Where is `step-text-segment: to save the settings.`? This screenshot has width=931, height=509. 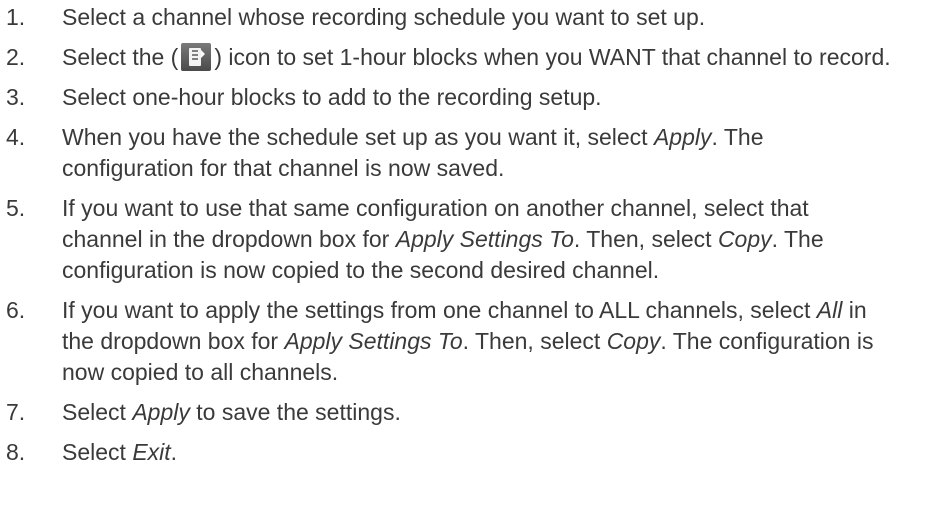 step-text-segment: to save the settings. is located at coordinates (295, 412).